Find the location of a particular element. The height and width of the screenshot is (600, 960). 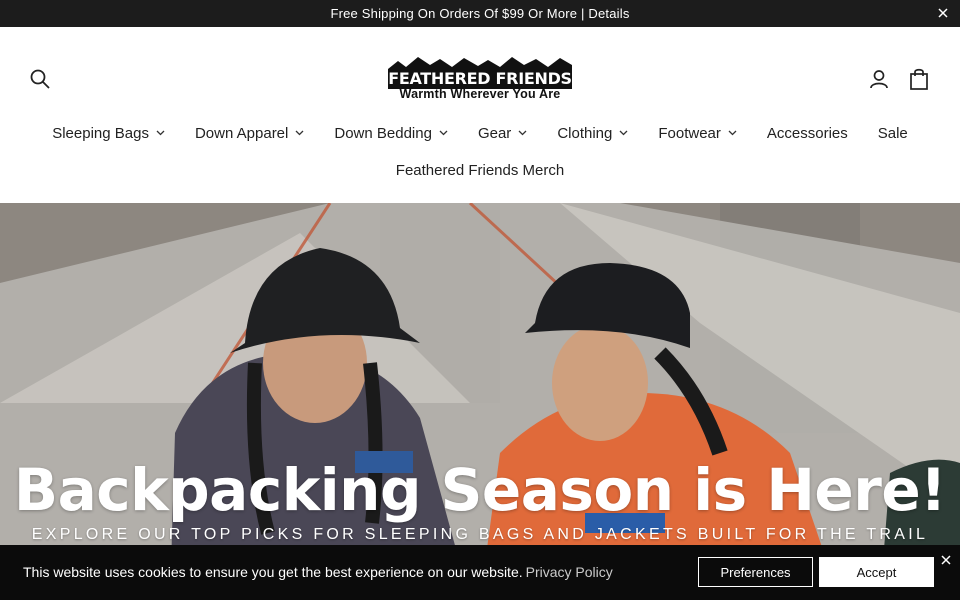

nav-label: Gear is located at coordinates (494, 133).